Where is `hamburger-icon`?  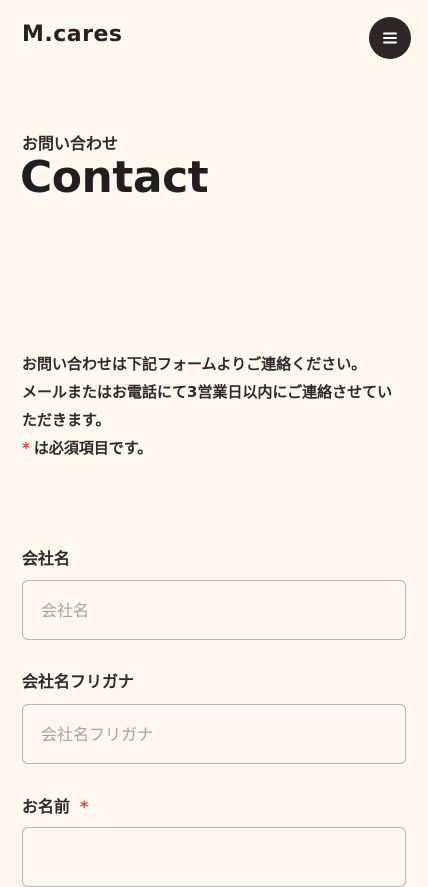
hamburger-icon is located at coordinates (390, 38).